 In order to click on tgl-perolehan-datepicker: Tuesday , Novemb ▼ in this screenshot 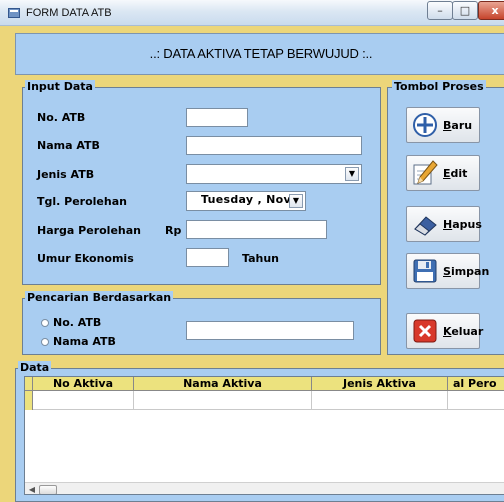, I will do `click(246, 201)`.